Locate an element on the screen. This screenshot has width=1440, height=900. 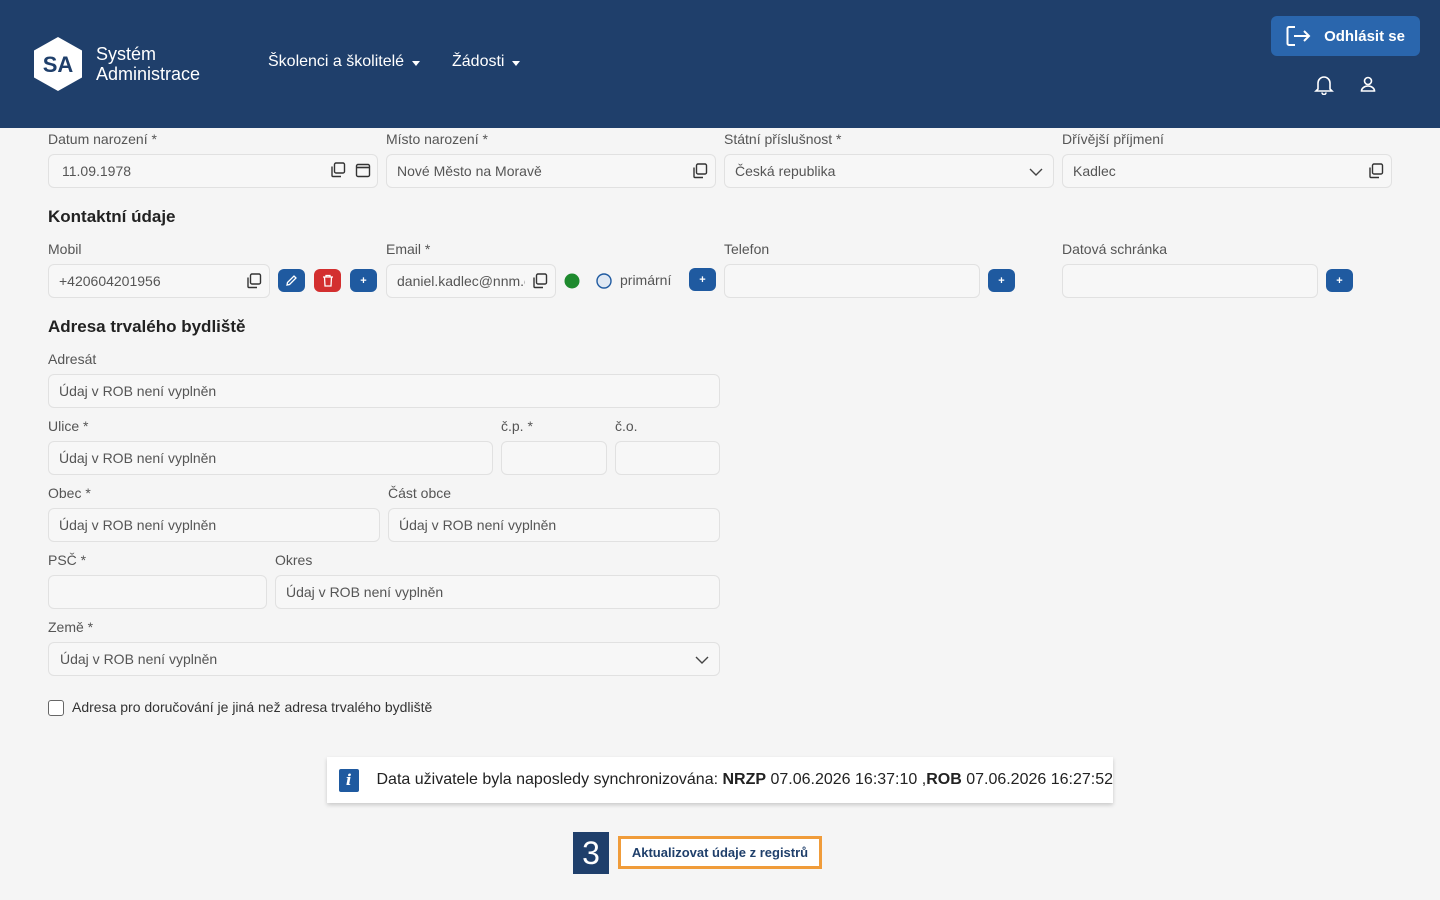
co-label: č.o. is located at coordinates (626, 426).